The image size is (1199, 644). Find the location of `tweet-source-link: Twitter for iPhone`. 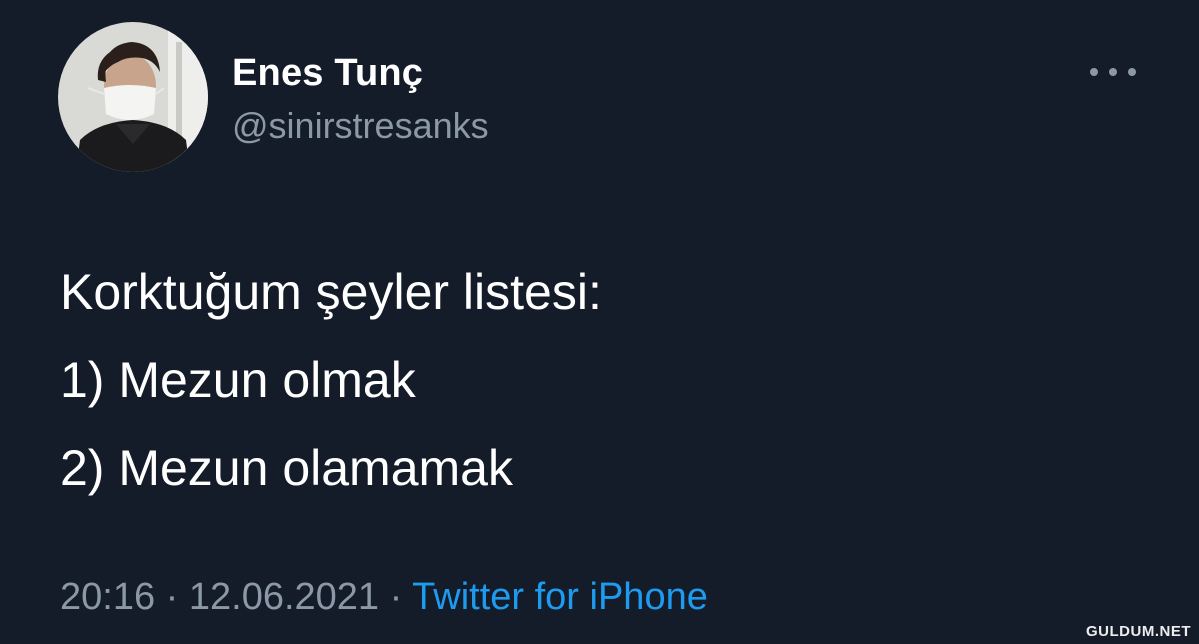

tweet-source-link: Twitter for iPhone is located at coordinates (560, 597).